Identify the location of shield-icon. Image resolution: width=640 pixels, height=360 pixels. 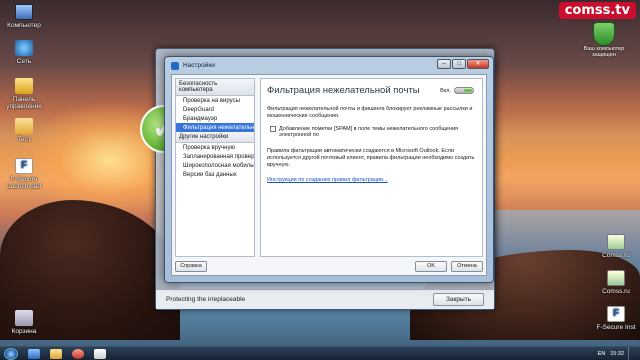
(604, 34).